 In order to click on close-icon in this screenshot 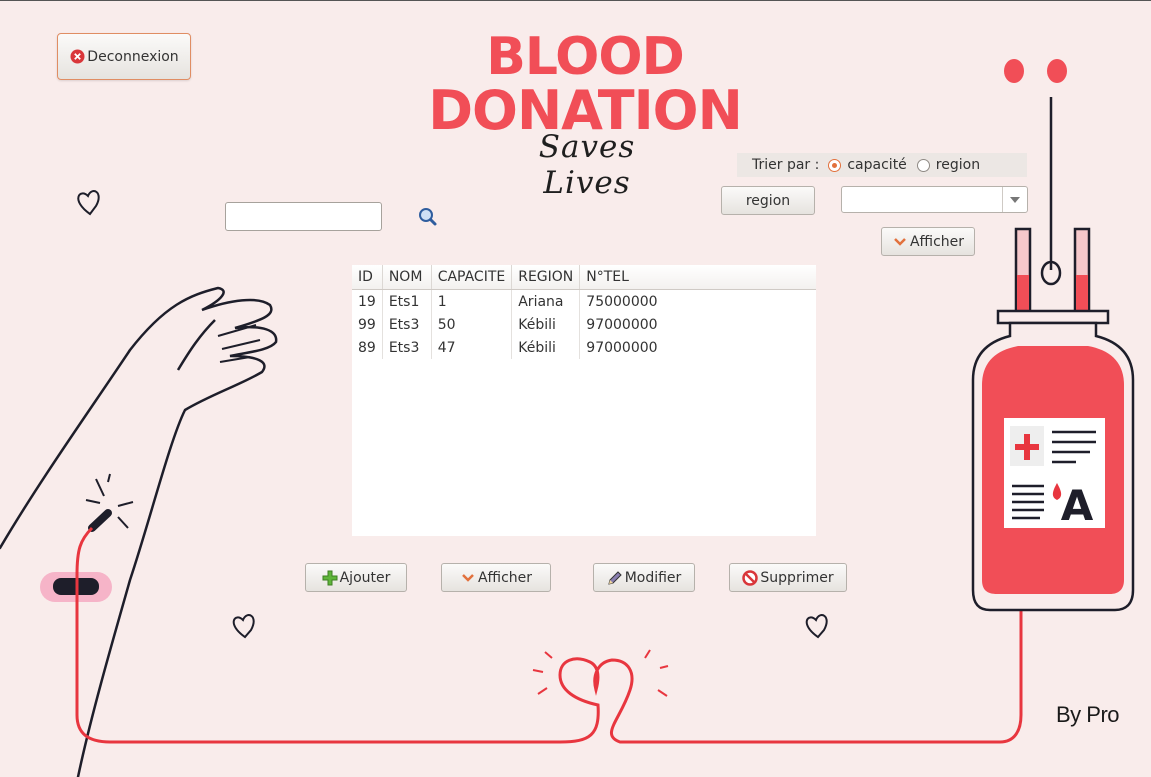, I will do `click(77, 57)`.